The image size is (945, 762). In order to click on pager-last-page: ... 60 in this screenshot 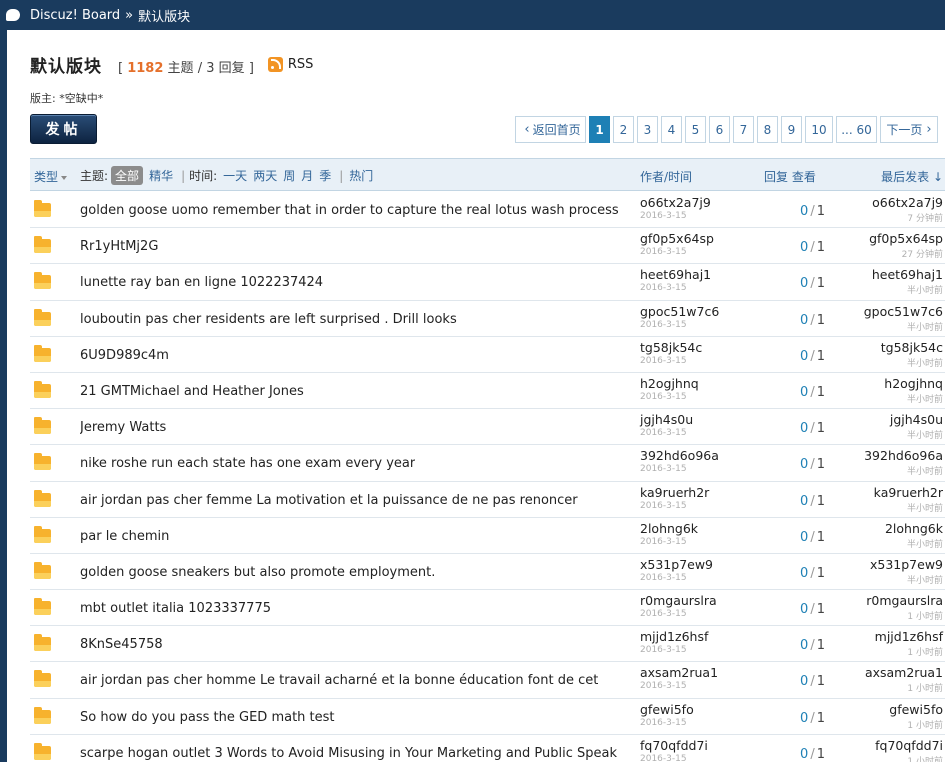, I will do `click(856, 129)`.